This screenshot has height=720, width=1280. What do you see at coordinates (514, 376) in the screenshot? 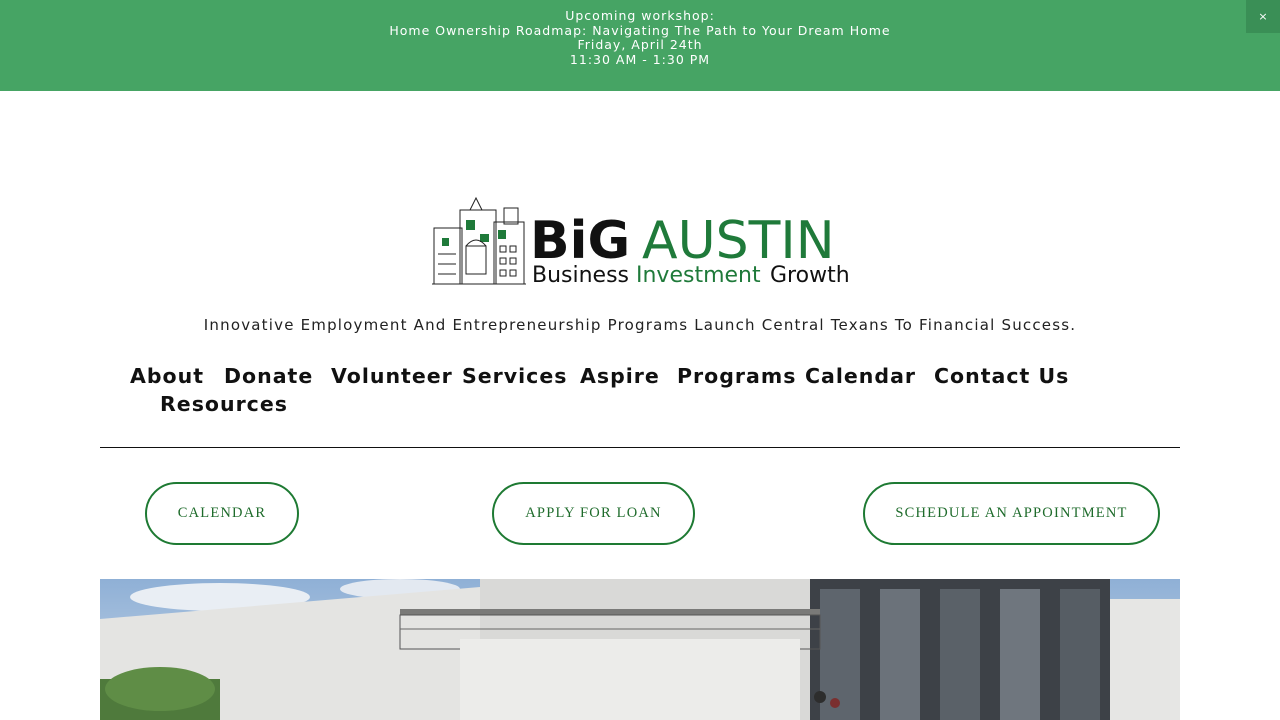
I see `nav-item-services: Services` at bounding box center [514, 376].